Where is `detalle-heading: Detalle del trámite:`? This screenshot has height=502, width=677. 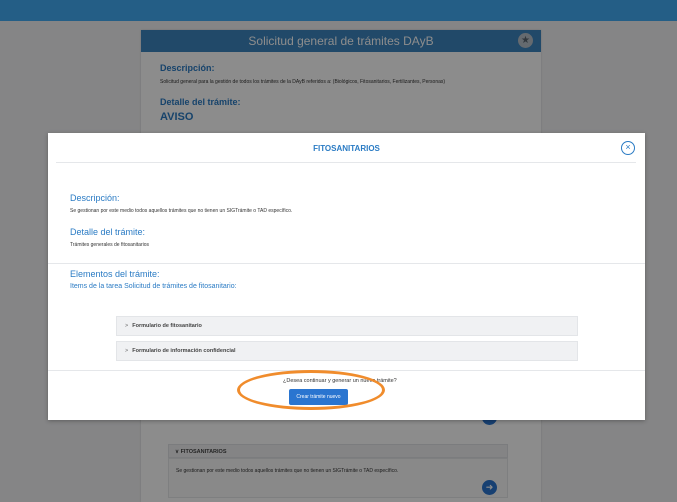 detalle-heading: Detalle del trámite: is located at coordinates (108, 232).